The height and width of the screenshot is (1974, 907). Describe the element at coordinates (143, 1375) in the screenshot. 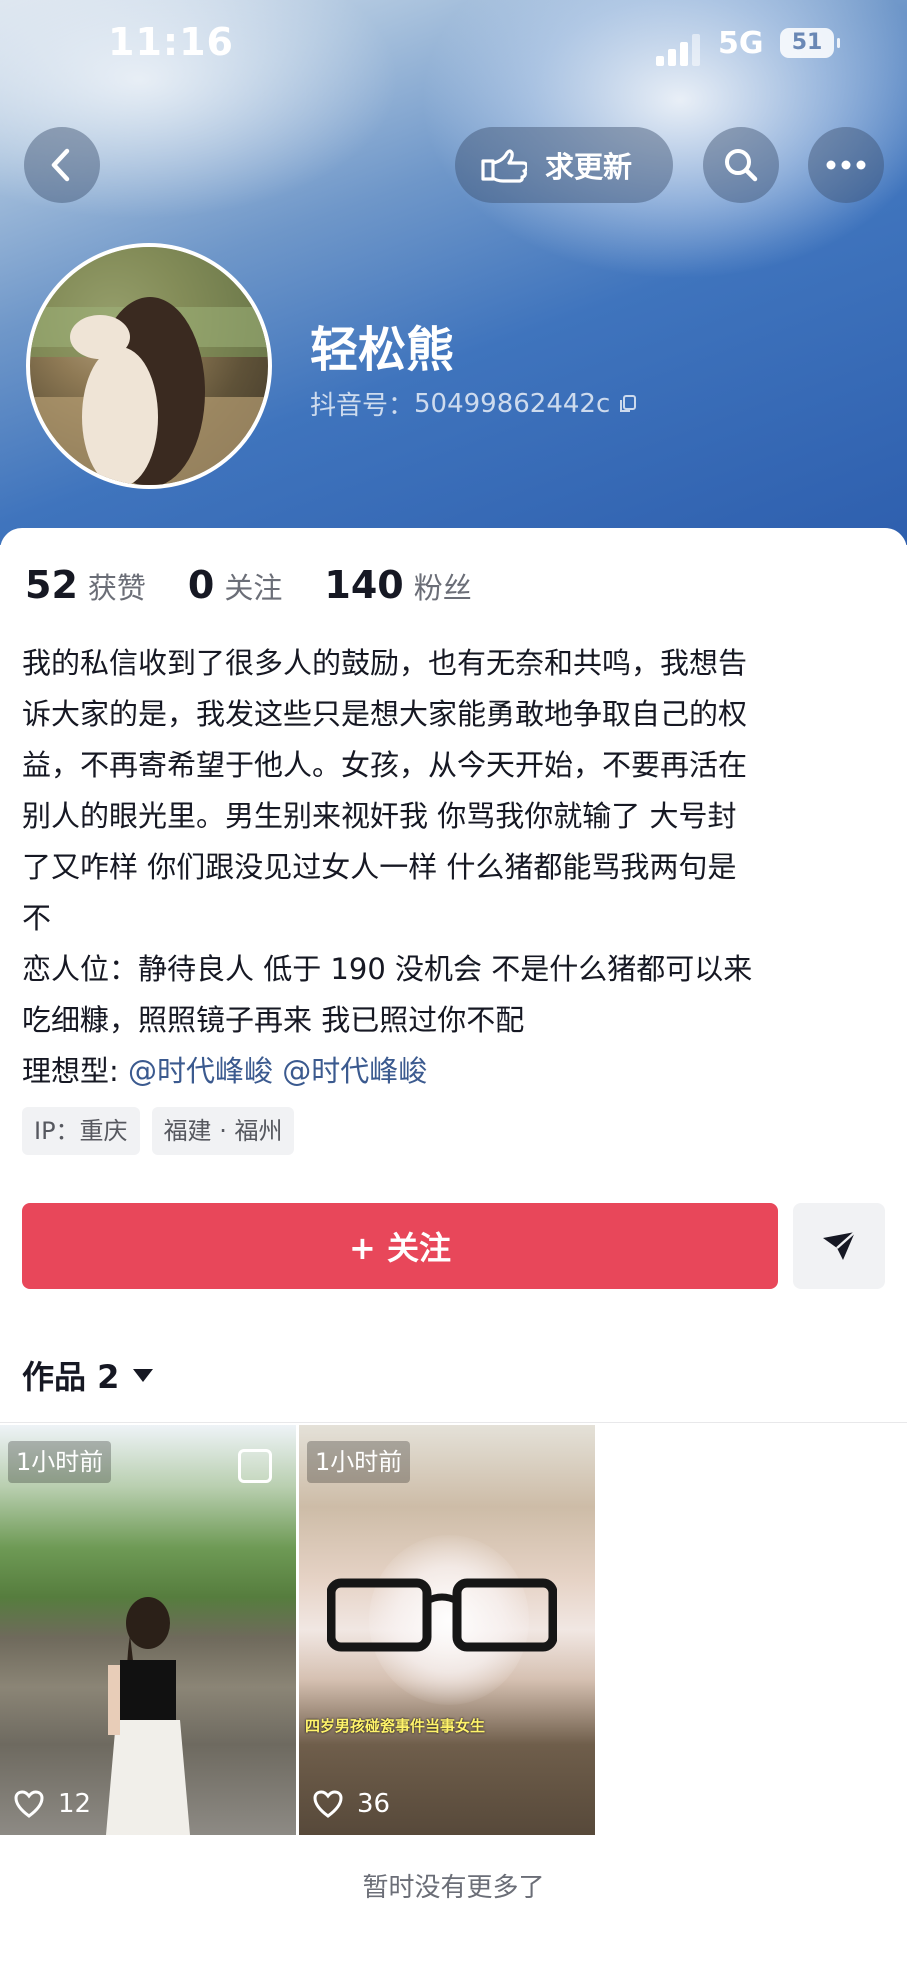

I see `dropdown-triangle-icon` at that location.